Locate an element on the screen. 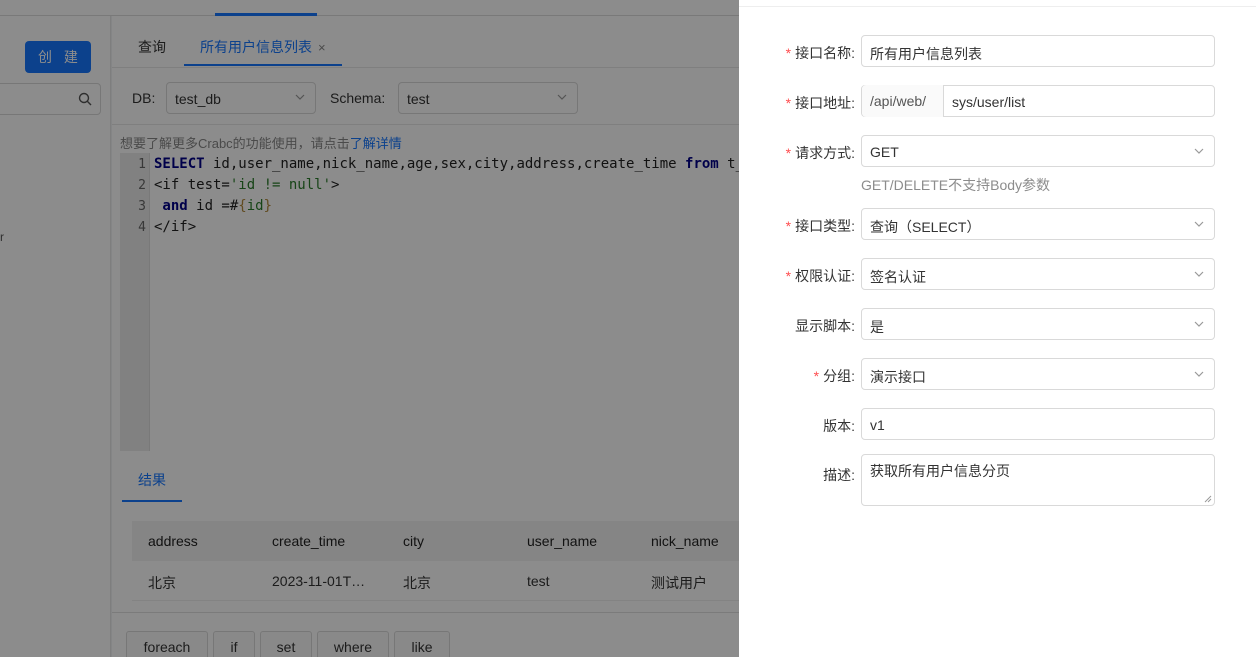  auth-label: * 权限认证: is located at coordinates (820, 276).